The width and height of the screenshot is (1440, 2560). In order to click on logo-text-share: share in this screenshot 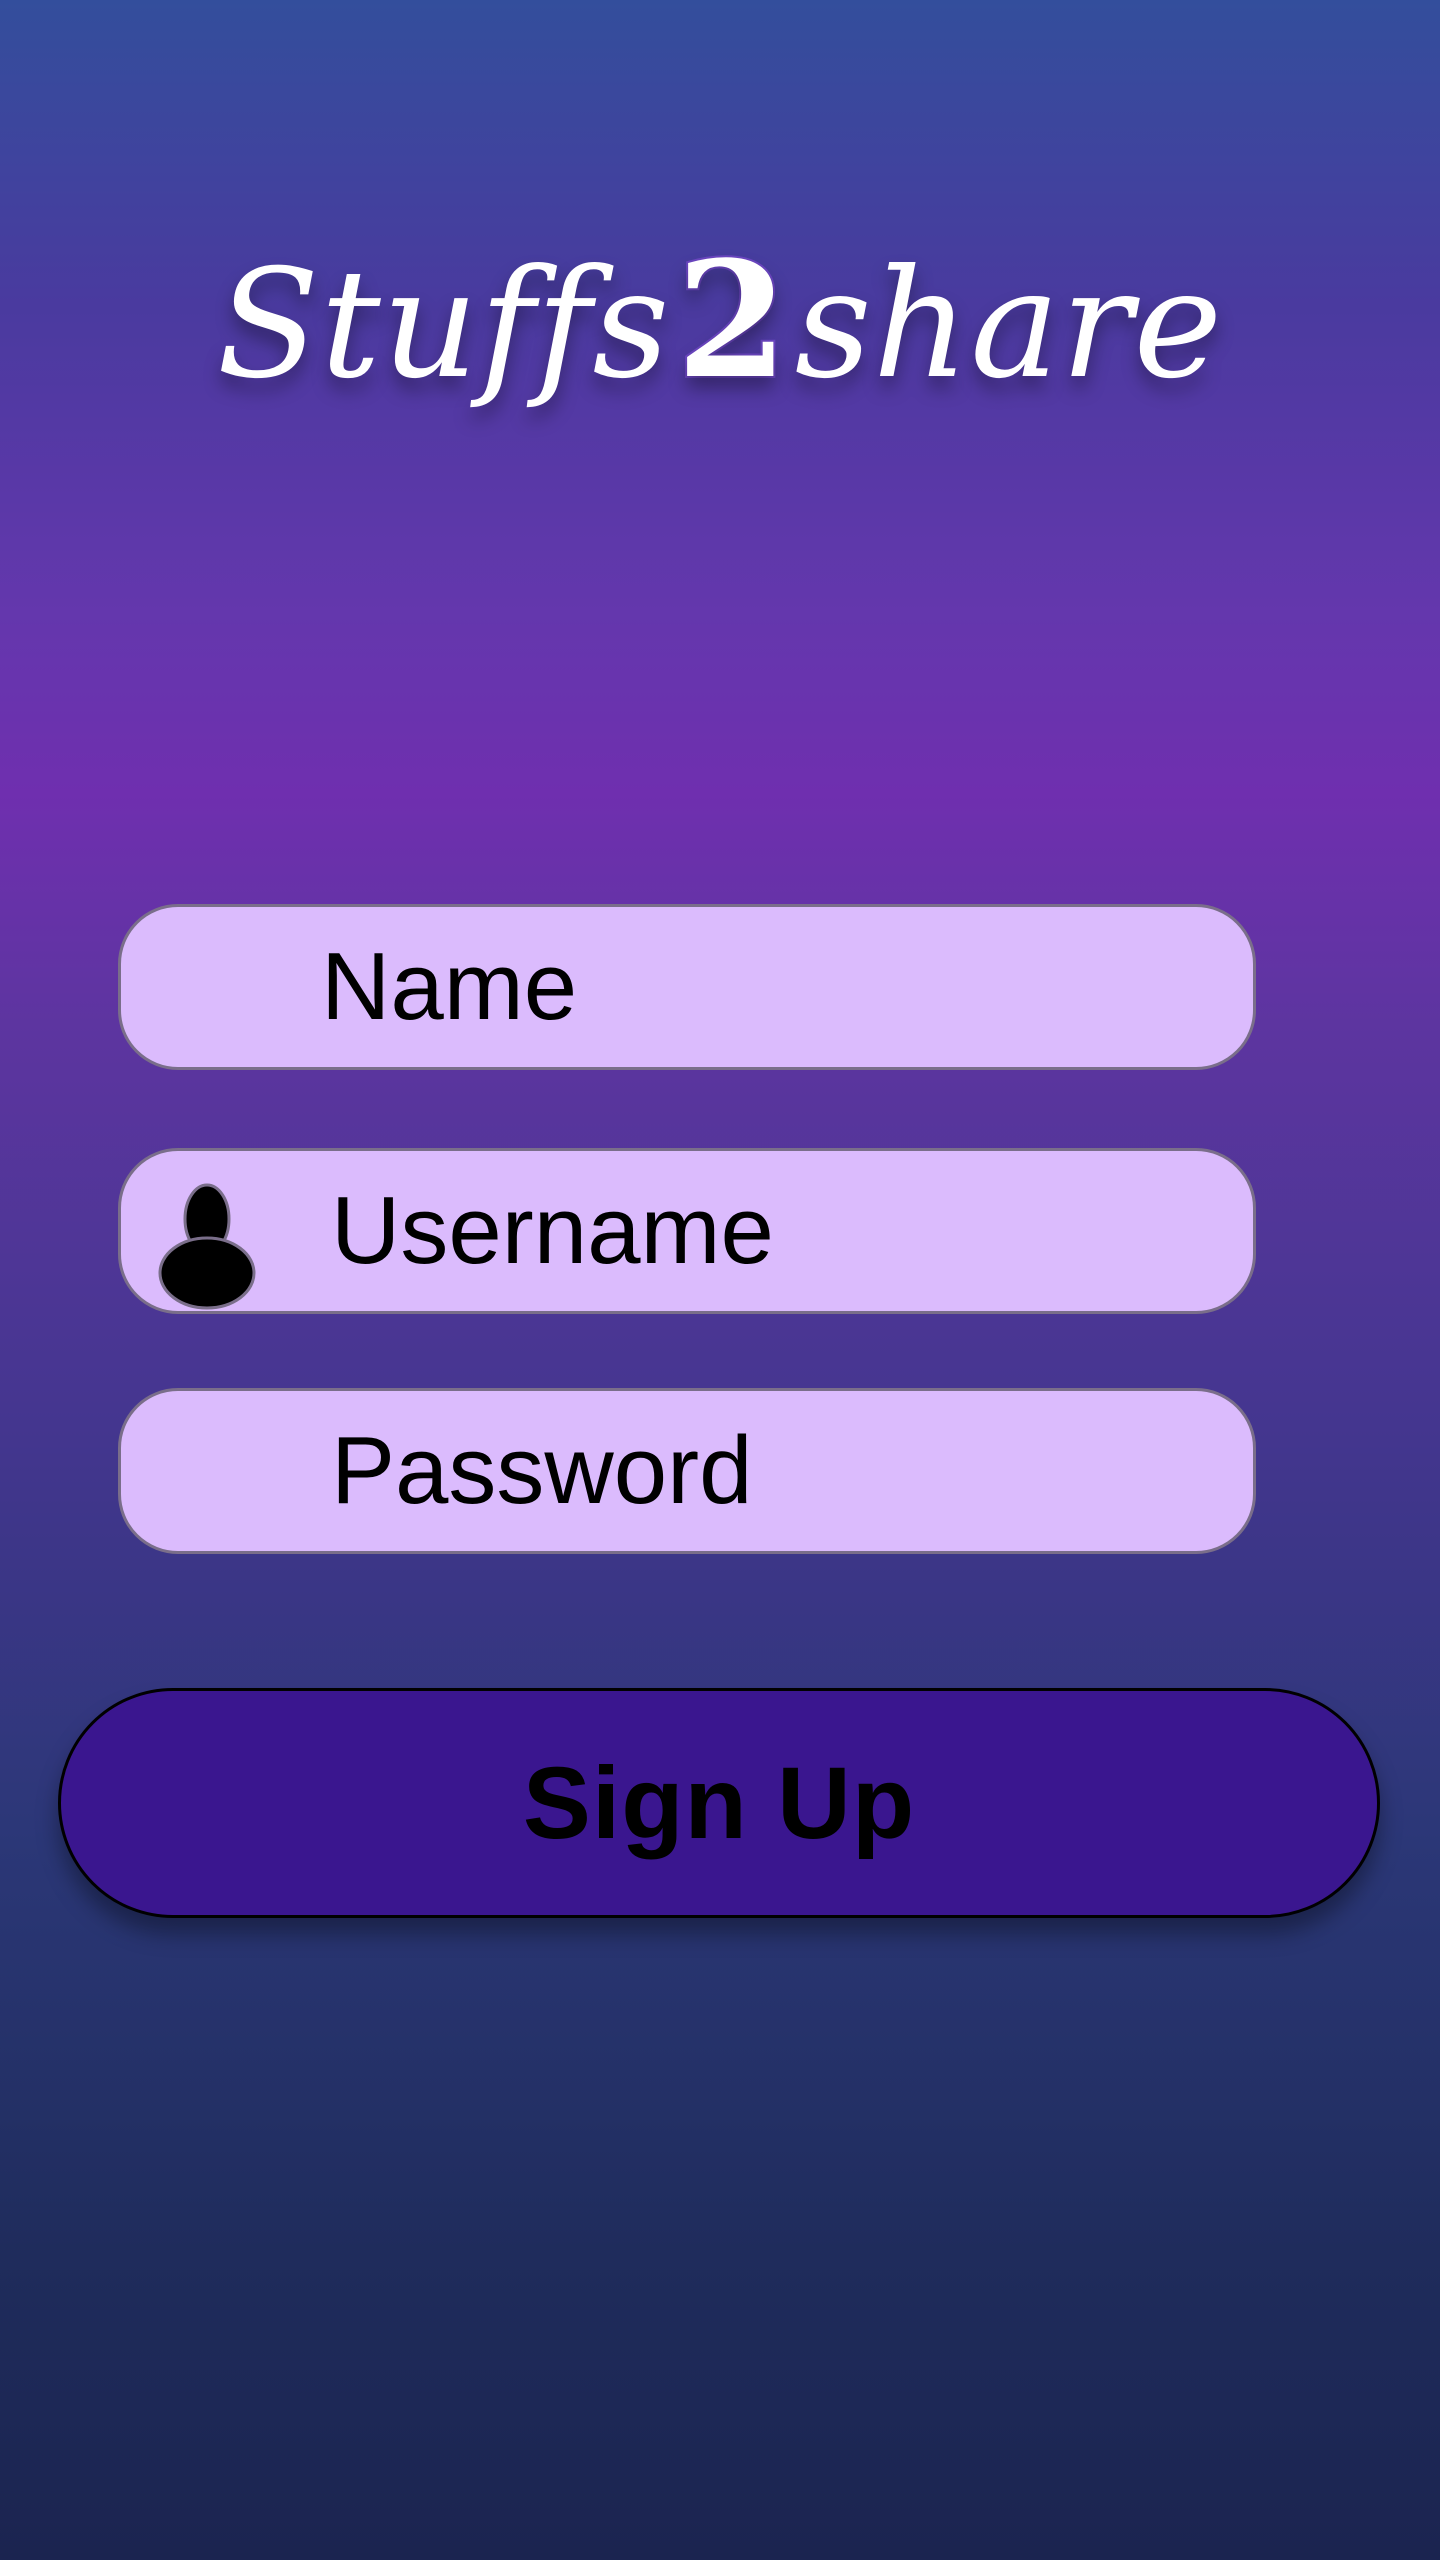, I will do `click(1009, 325)`.